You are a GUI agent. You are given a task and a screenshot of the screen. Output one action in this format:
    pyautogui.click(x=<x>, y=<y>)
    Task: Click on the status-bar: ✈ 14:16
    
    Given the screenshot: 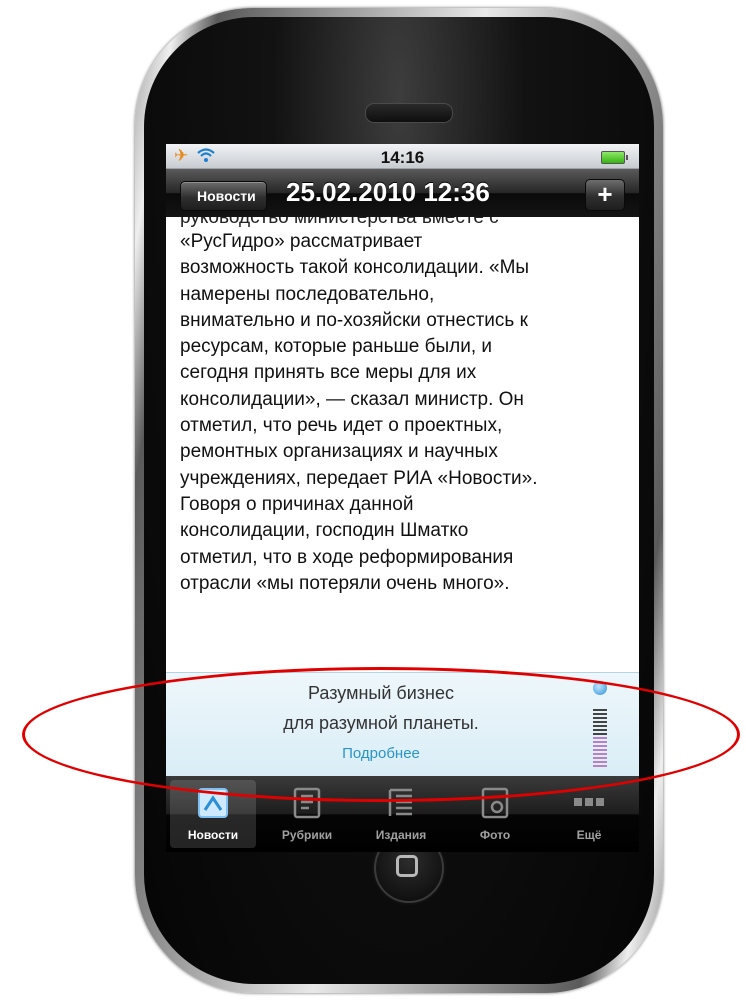 What is the action you would take?
    pyautogui.click(x=402, y=156)
    